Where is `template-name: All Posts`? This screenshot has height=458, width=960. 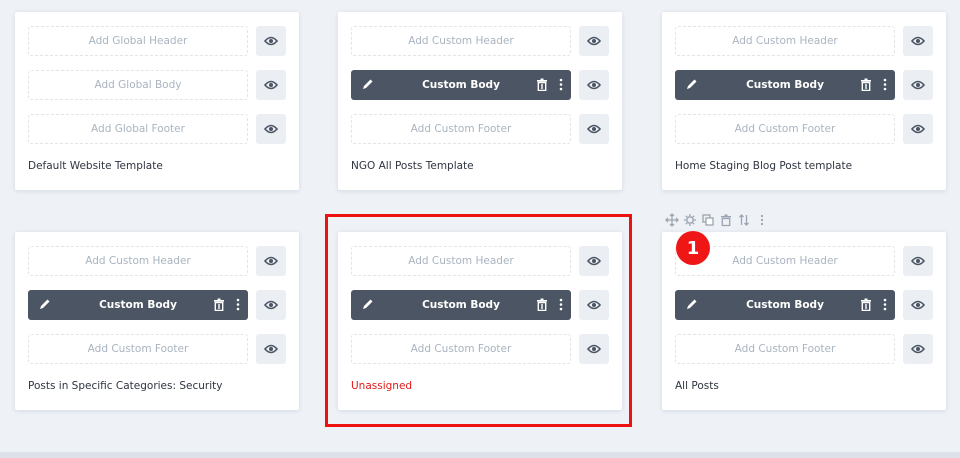
template-name: All Posts is located at coordinates (697, 386).